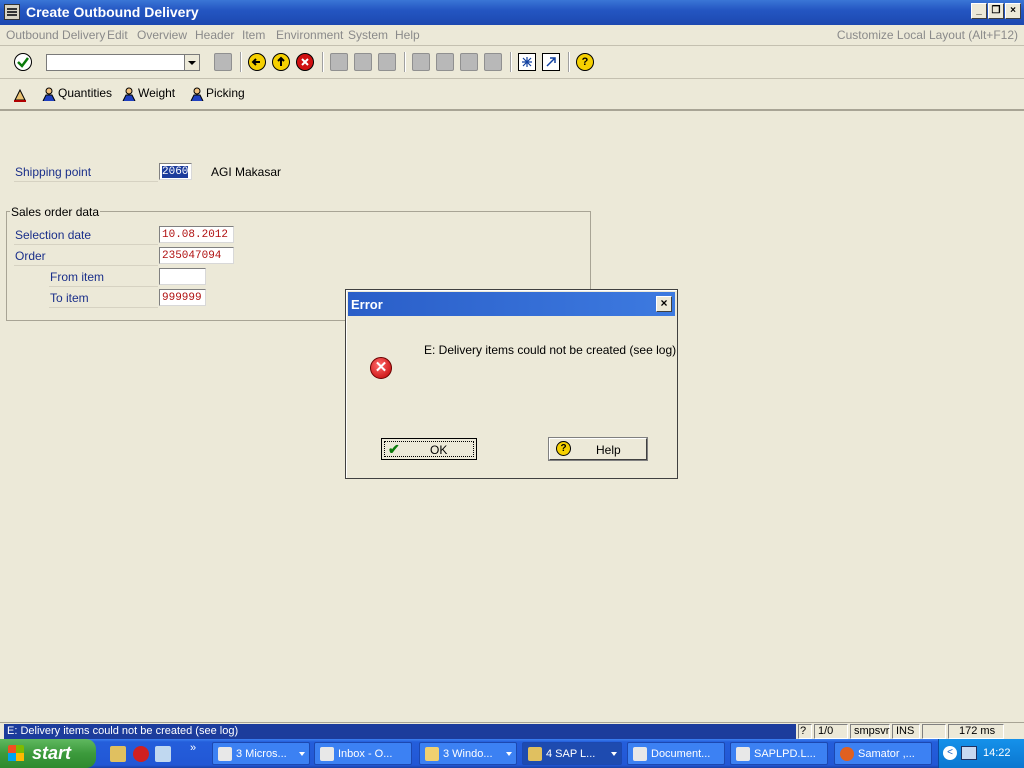 This screenshot has width=1024, height=768. Describe the element at coordinates (163, 754) in the screenshot. I see `quicklaunch-app-icon` at that location.